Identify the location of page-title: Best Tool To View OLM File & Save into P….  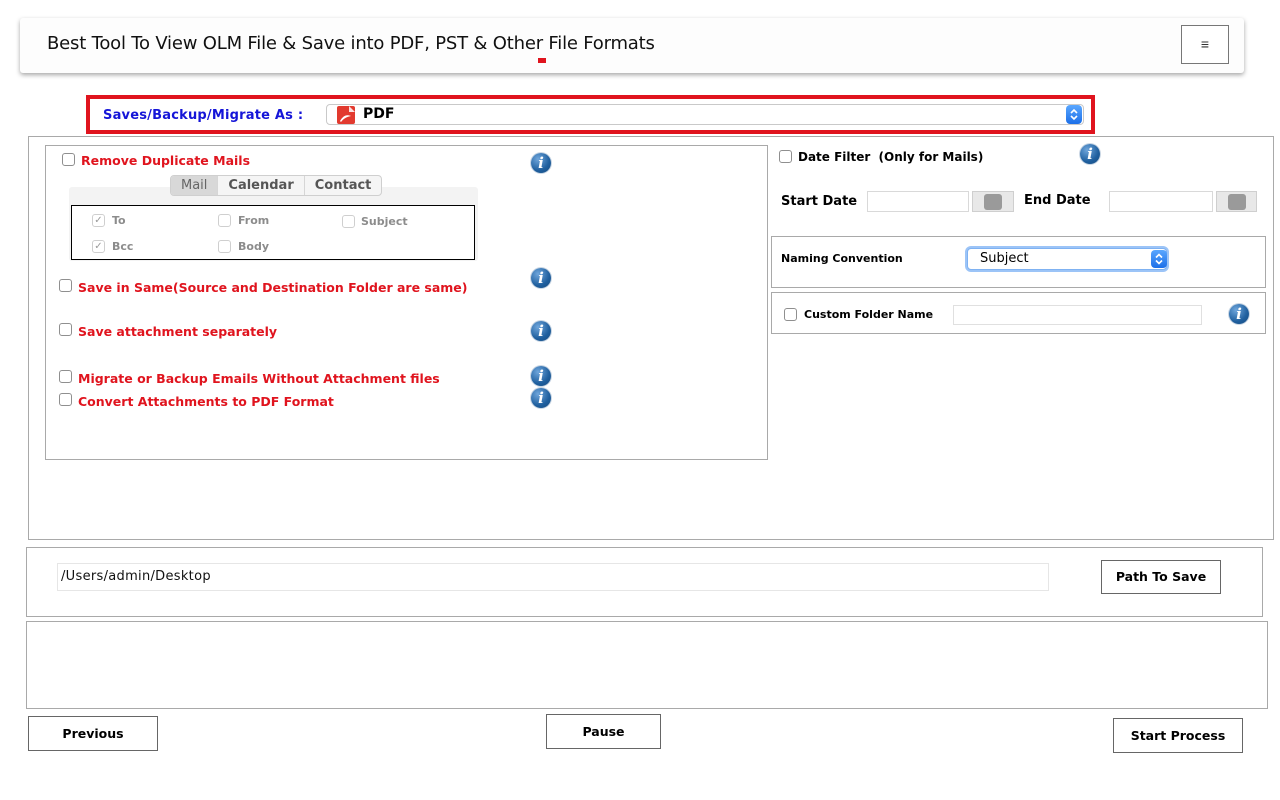
(351, 43).